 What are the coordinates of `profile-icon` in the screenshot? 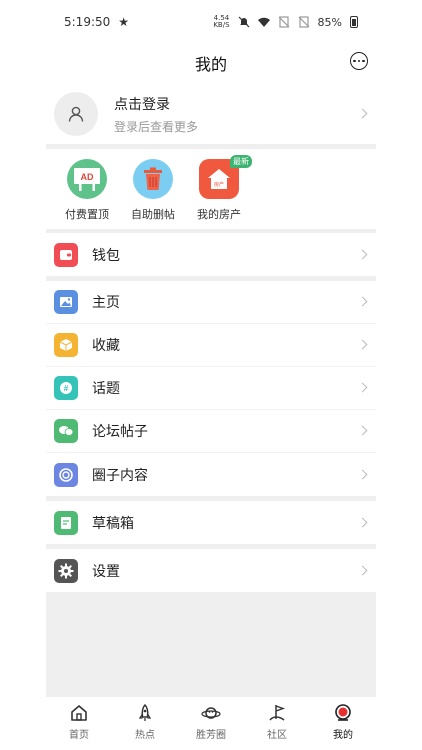 It's located at (343, 712).